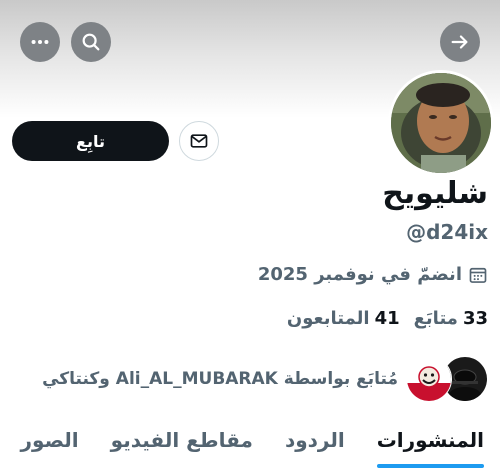  Describe the element at coordinates (359, 274) in the screenshot. I see `join-date-text: انضمّ في نوفمبر 2025` at that location.